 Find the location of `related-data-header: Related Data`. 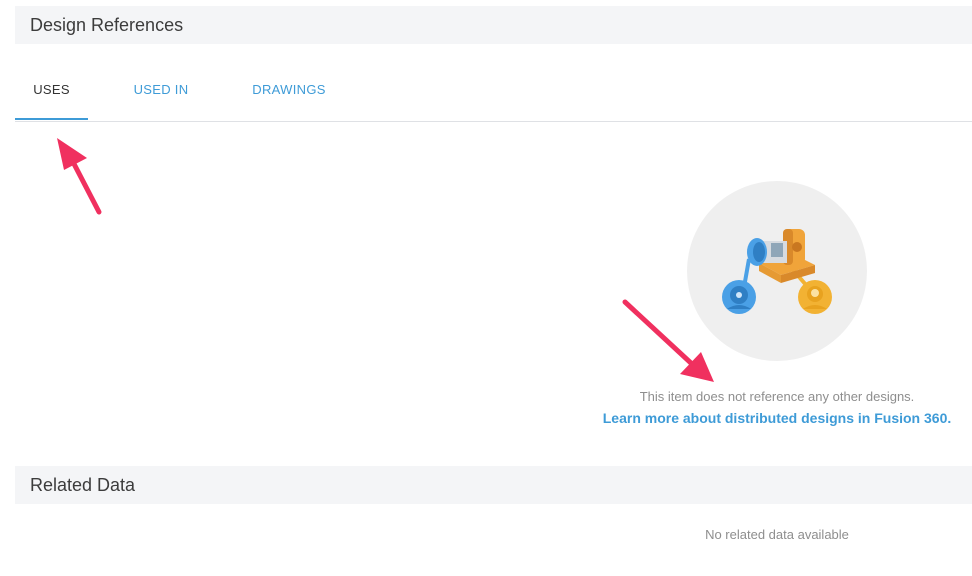

related-data-header: Related Data is located at coordinates (493, 485).